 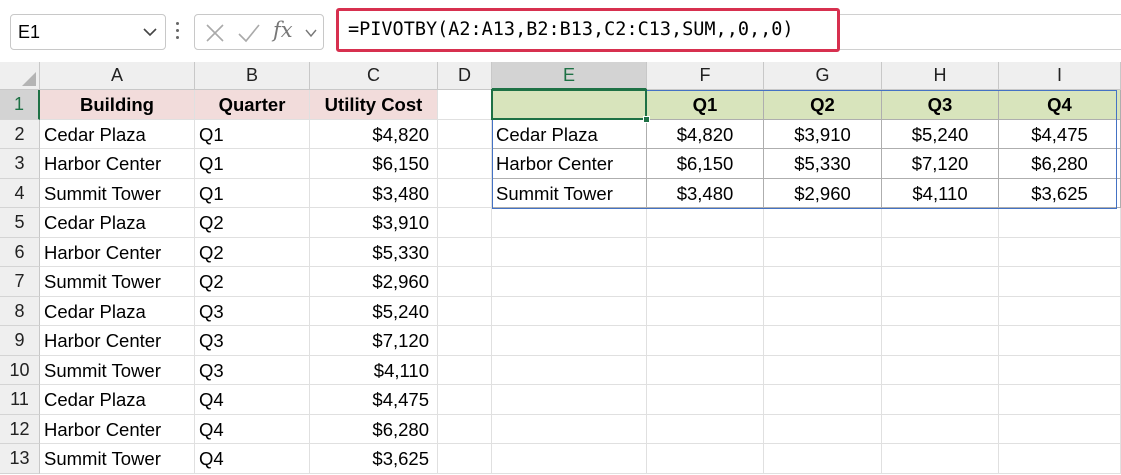 What do you see at coordinates (823, 105) in the screenshot?
I see `pivot-header-cell: Q2` at bounding box center [823, 105].